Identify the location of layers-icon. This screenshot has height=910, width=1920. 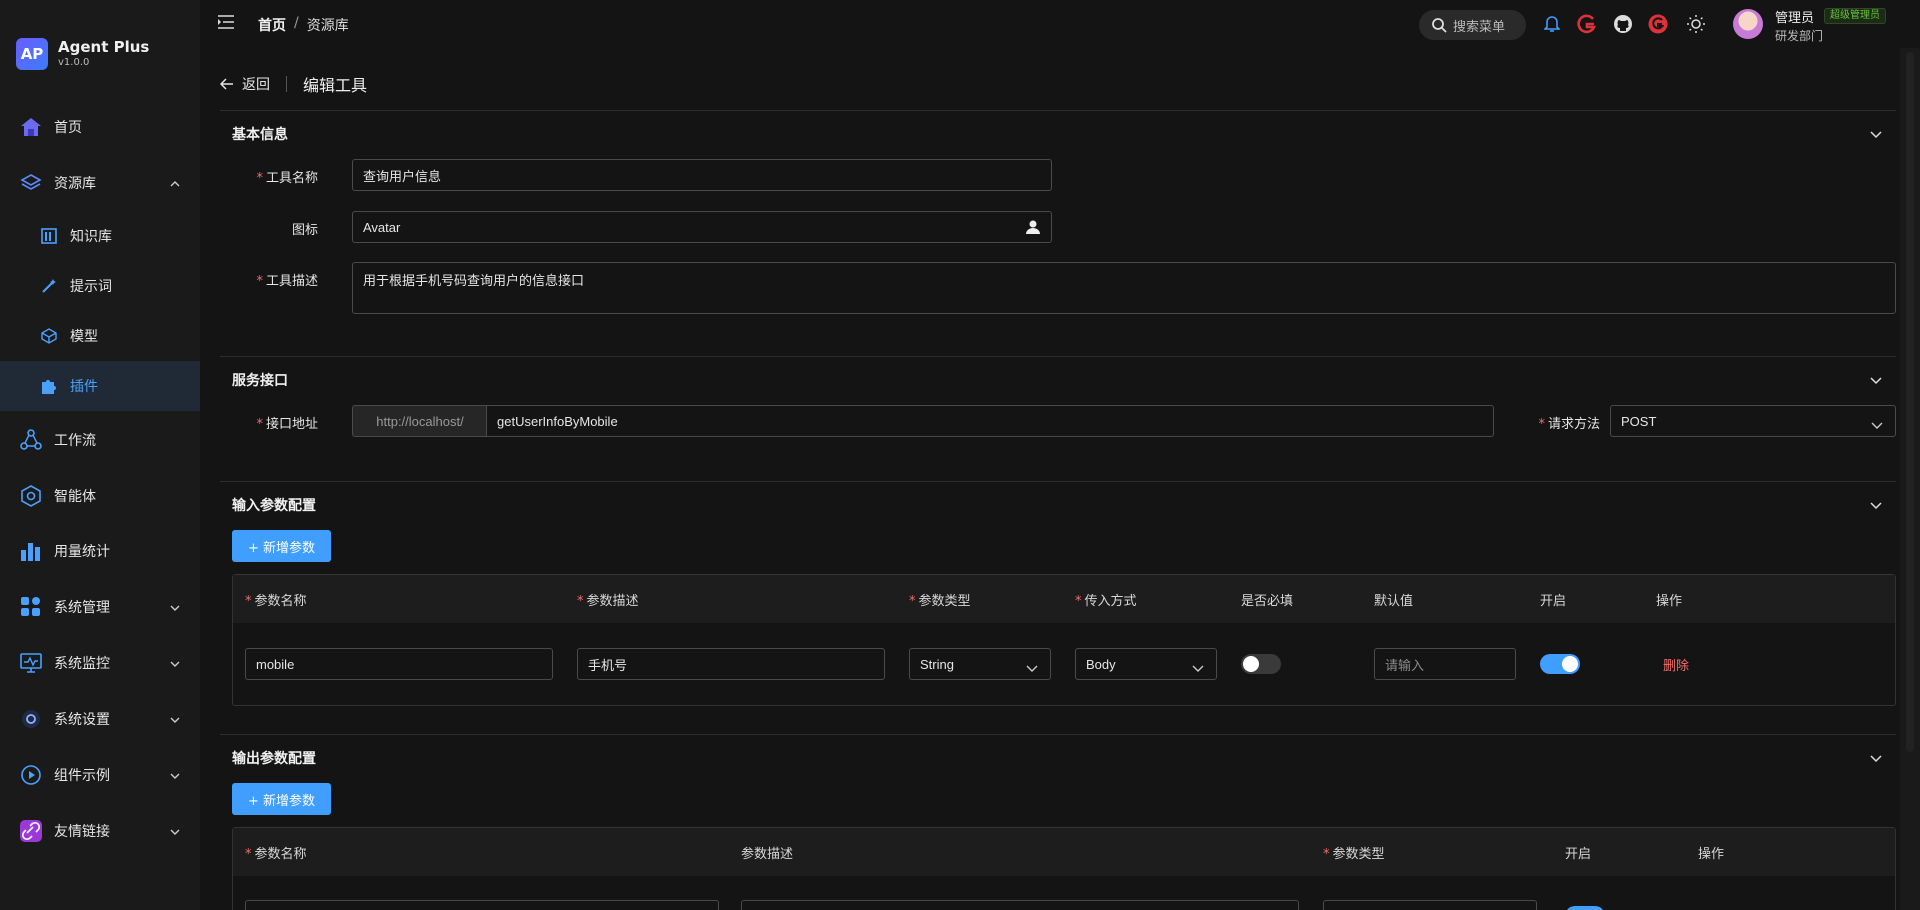
(31, 183).